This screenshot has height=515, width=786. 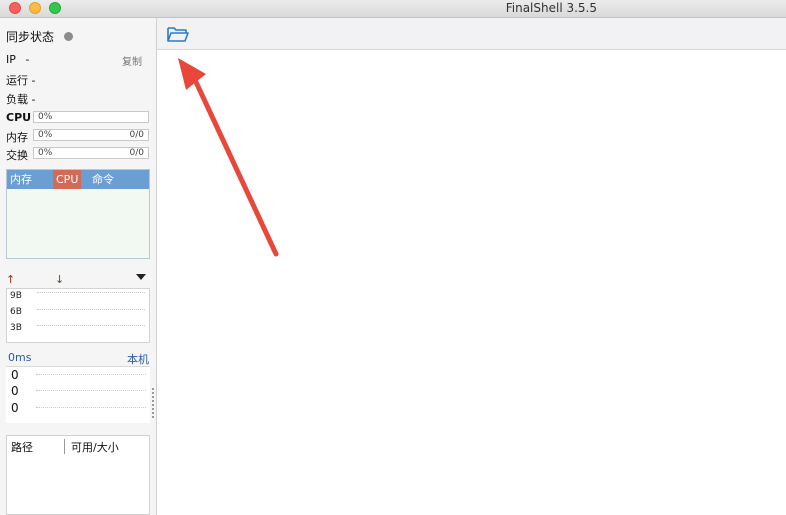 I want to click on swap-meter: 0% 0/0, so click(x=91, y=153).